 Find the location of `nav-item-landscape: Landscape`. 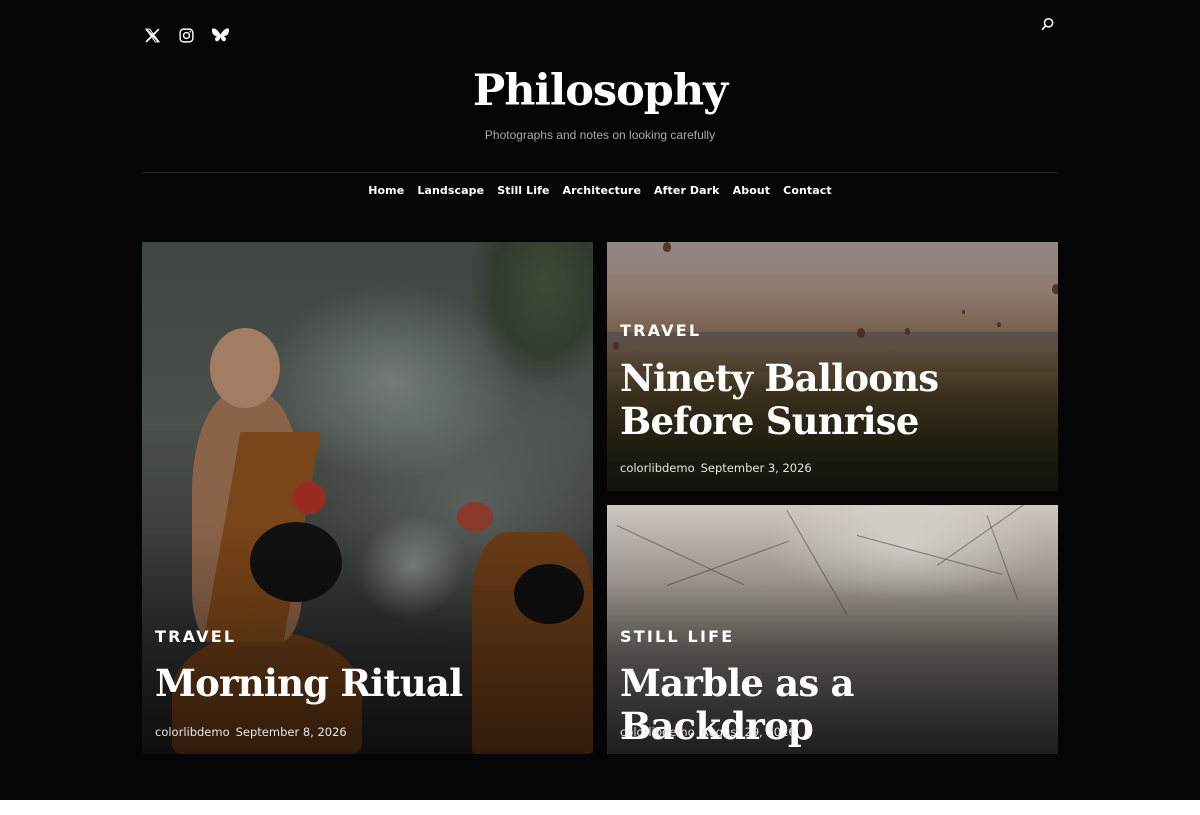

nav-item-landscape: Landscape is located at coordinates (450, 190).